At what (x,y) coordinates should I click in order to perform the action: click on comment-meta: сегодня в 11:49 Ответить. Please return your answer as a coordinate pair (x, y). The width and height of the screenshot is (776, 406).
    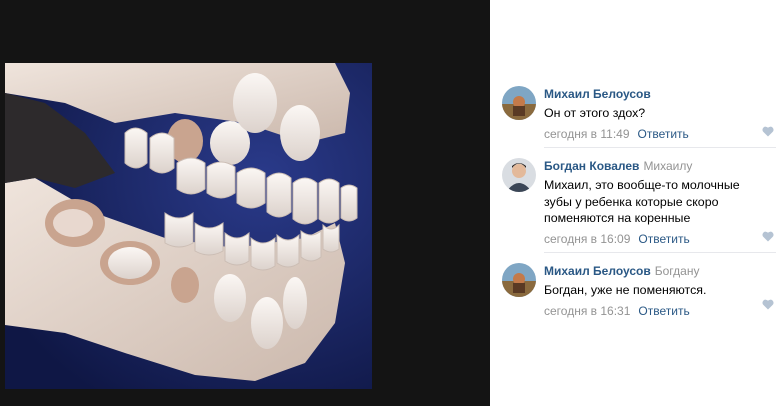
    Looking at the image, I should click on (655, 134).